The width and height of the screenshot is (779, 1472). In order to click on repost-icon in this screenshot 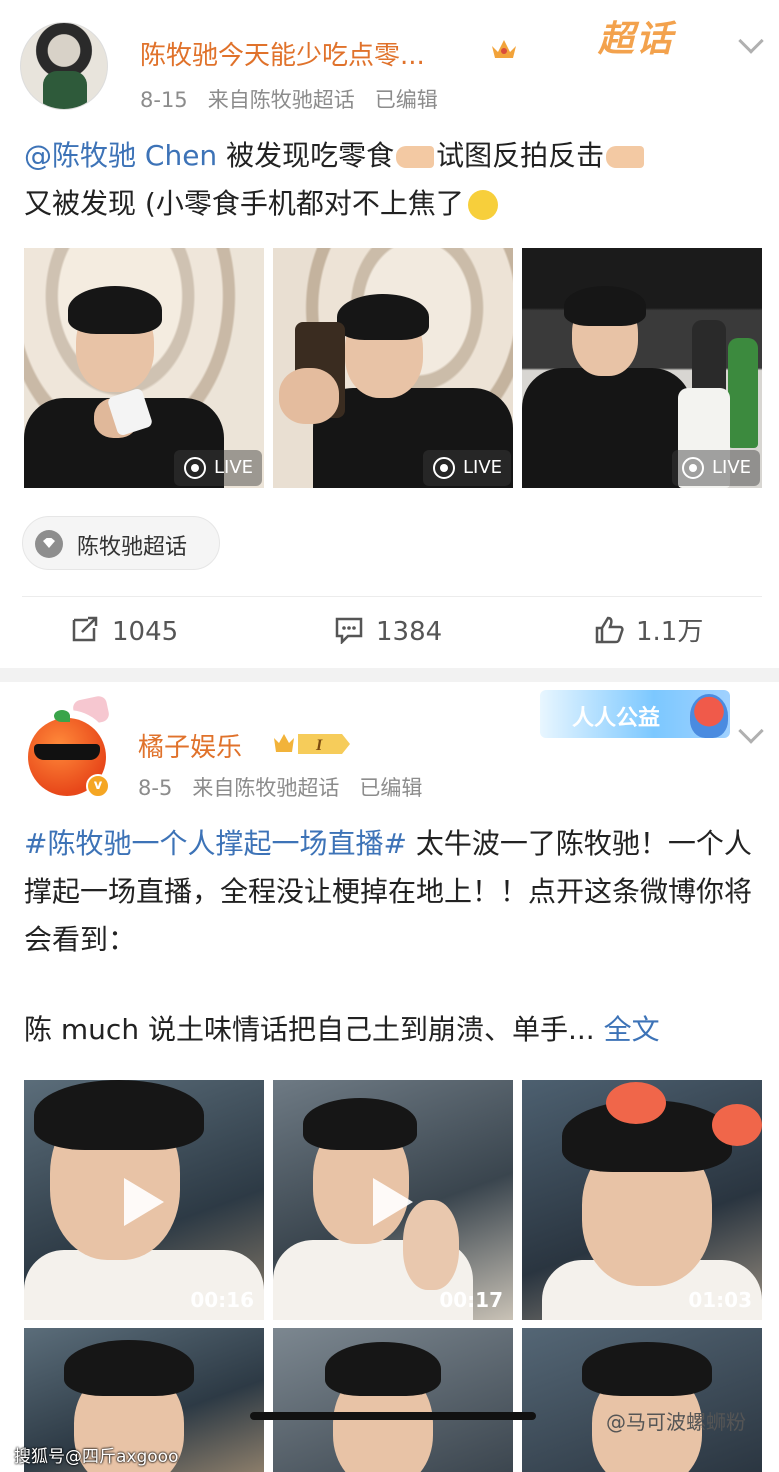, I will do `click(85, 628)`.